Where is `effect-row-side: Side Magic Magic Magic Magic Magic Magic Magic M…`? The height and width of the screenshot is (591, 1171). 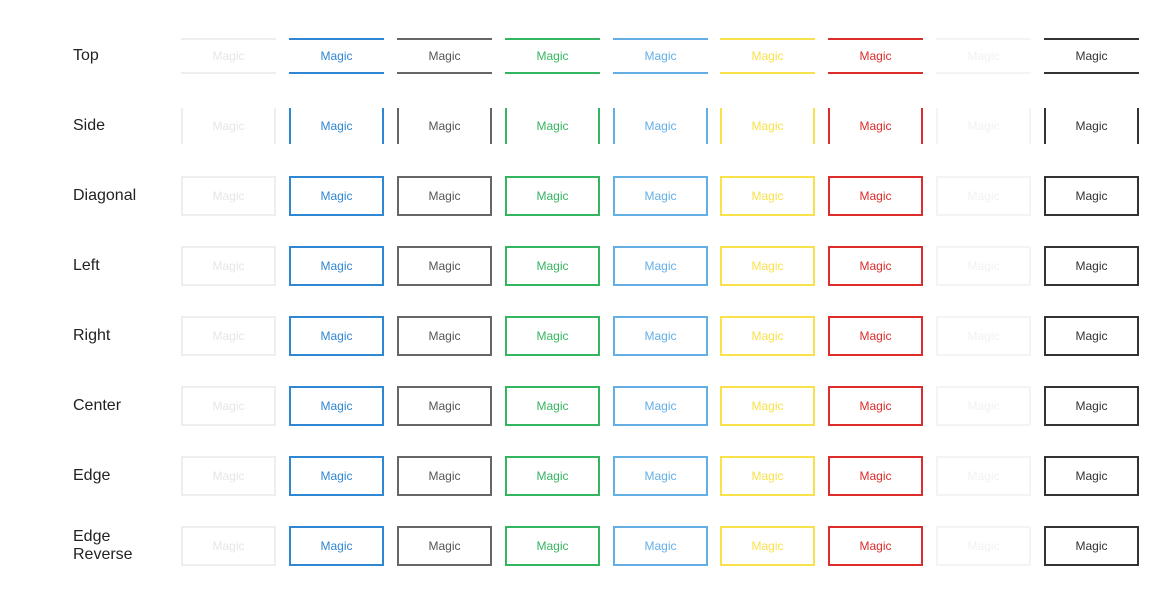 effect-row-side: Side Magic Magic Magic Magic Magic Magic Magic M… is located at coordinates (585, 128).